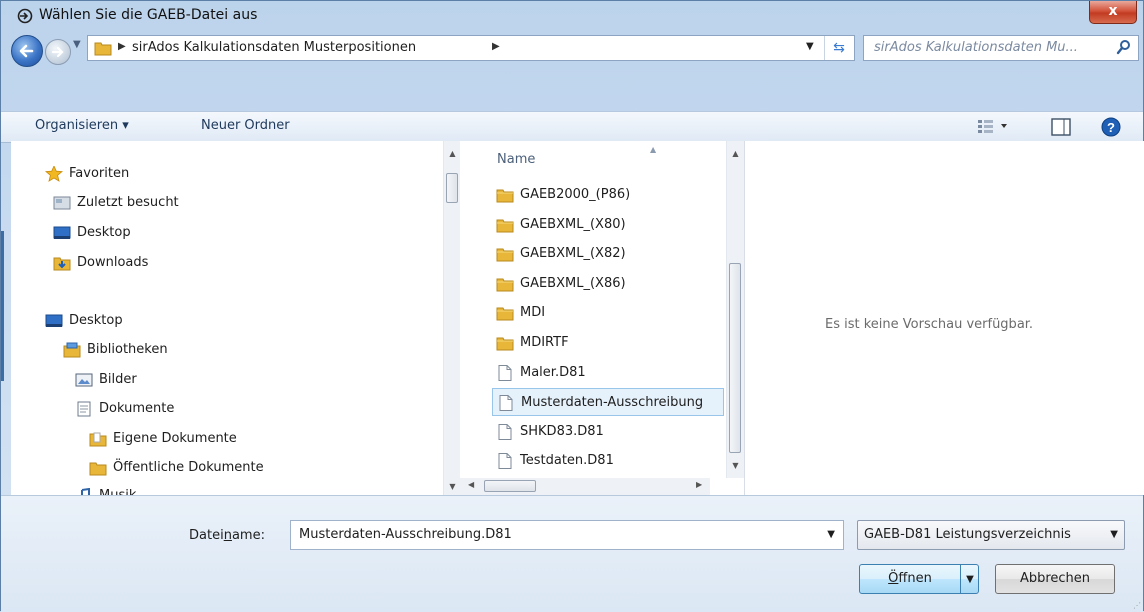 This screenshot has height=612, width=1144. I want to click on filename-input: Musterdaten-Ausschreibung.D81 ▼, so click(567, 535).